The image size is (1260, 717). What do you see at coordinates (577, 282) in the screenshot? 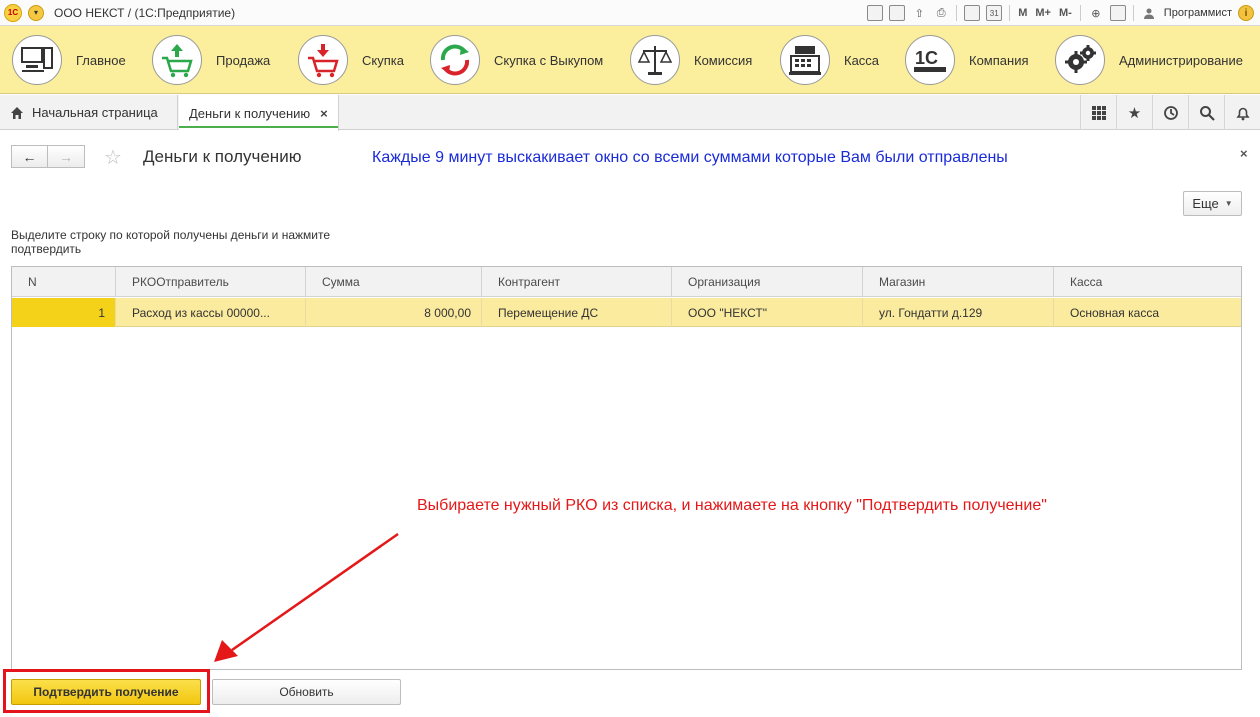
I see `column-header-counterparty: Контрагент` at bounding box center [577, 282].